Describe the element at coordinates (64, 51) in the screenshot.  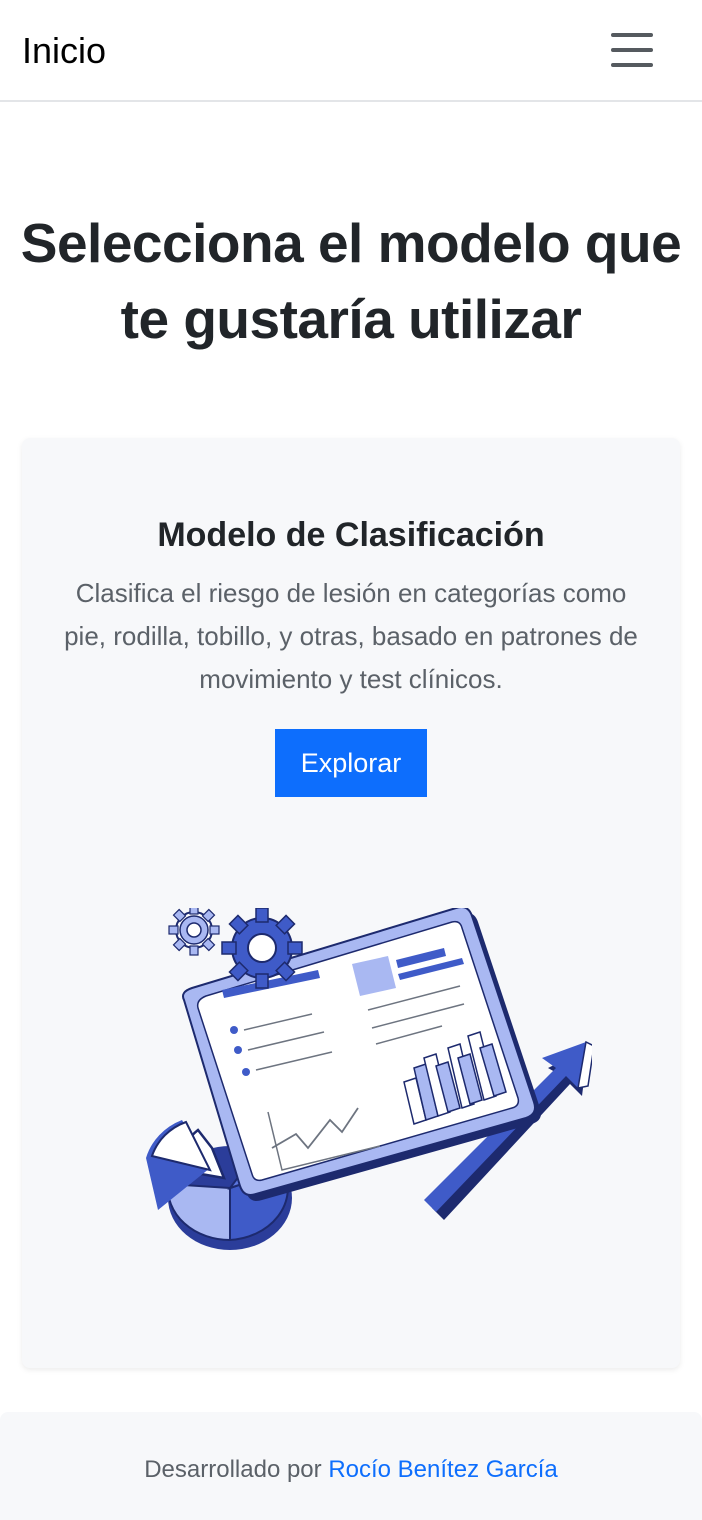
I see `brand-link: Inicio` at that location.